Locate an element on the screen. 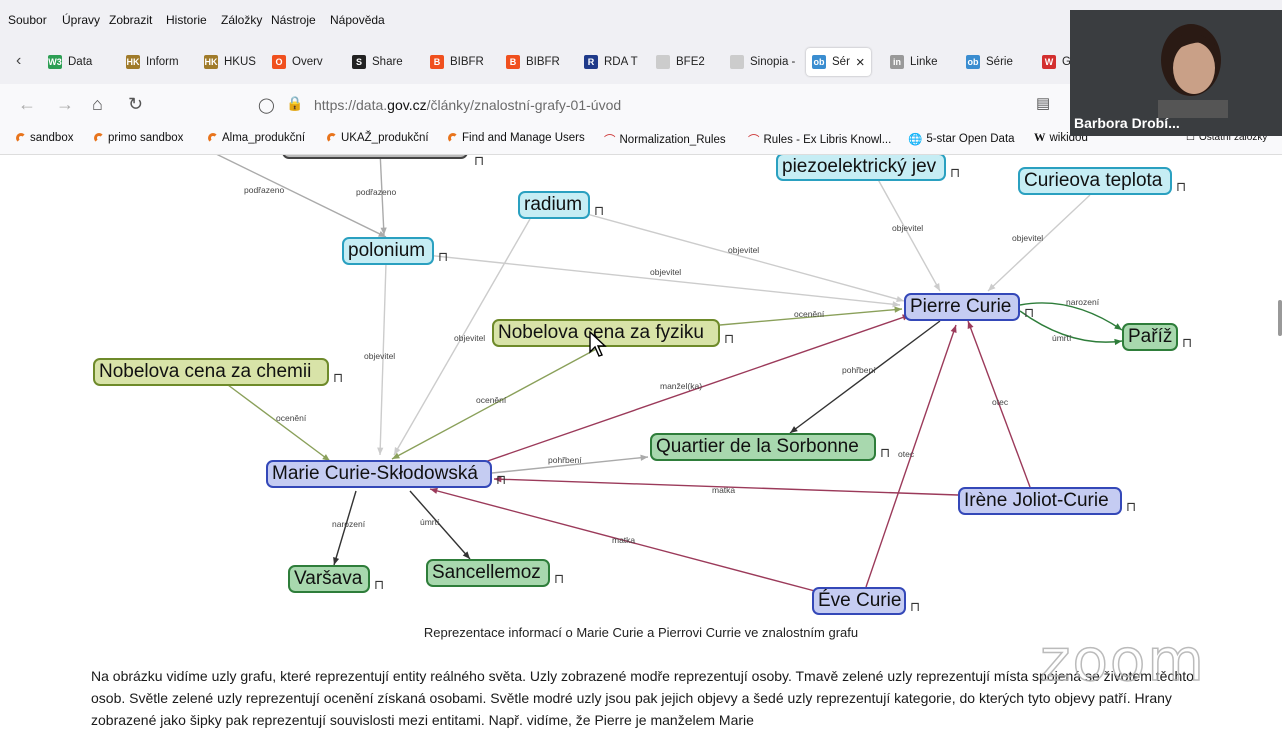  graph-node-sorbonne: Quartier de la Sorbonne is located at coordinates (763, 447).